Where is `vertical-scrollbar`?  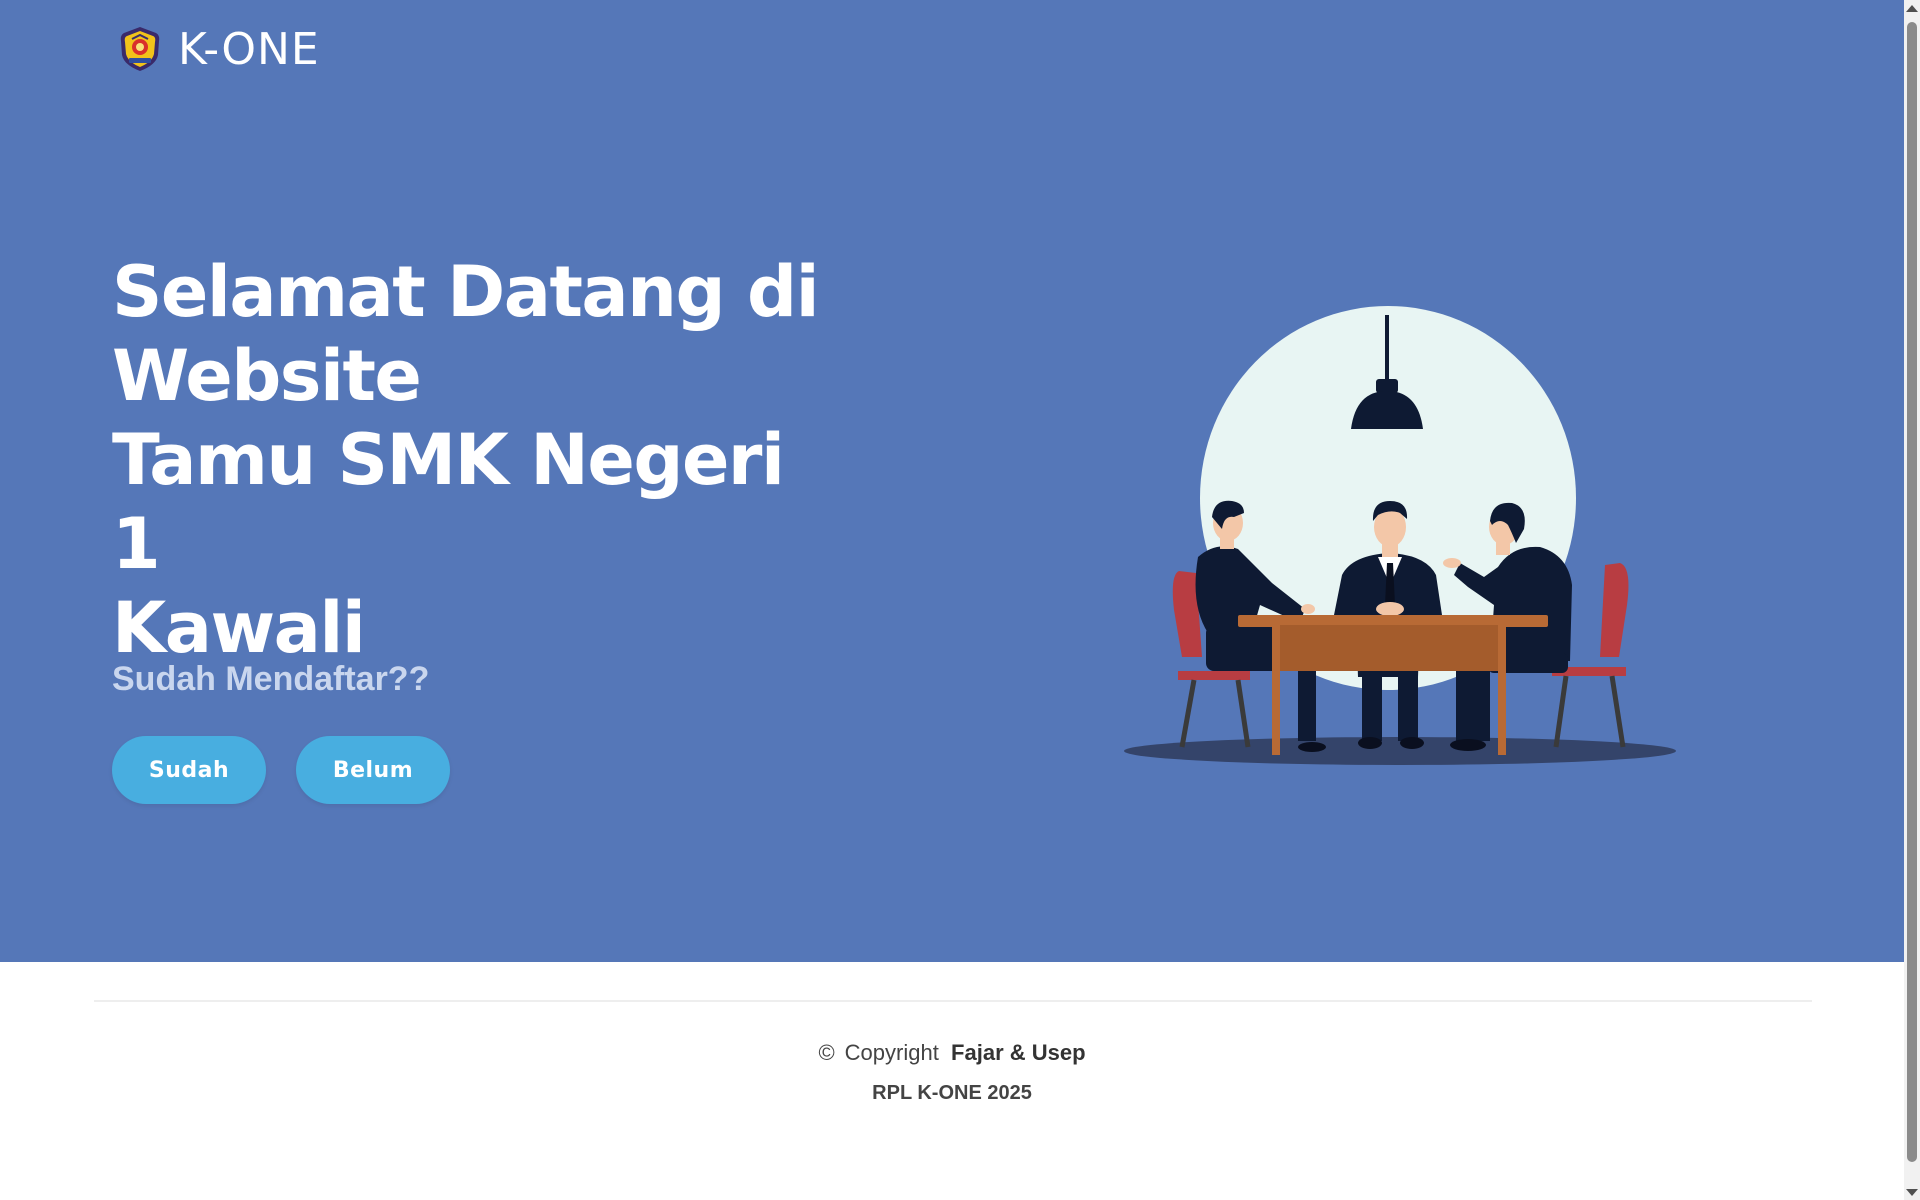 vertical-scrollbar is located at coordinates (1912, 600).